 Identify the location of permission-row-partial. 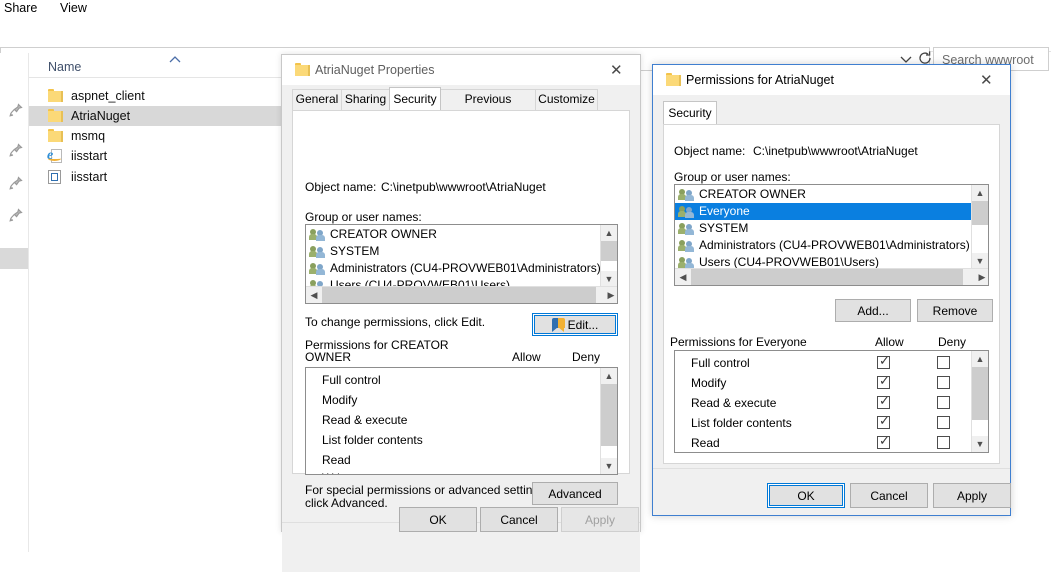
(831, 452).